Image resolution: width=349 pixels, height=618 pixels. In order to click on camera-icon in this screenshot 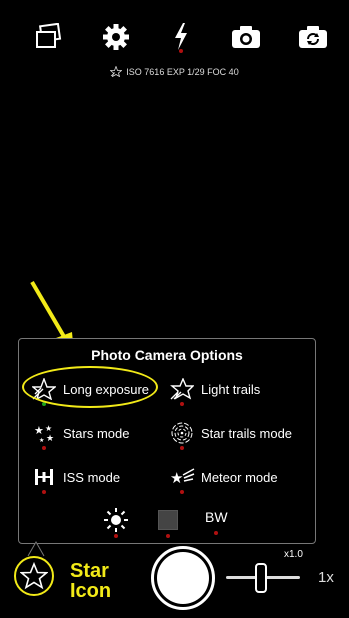, I will do `click(246, 37)`.